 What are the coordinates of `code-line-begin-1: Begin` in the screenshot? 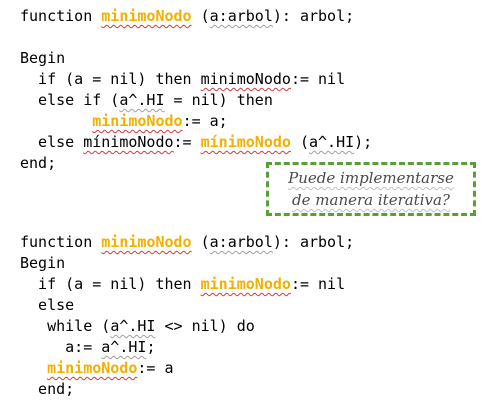 It's located at (42, 58).